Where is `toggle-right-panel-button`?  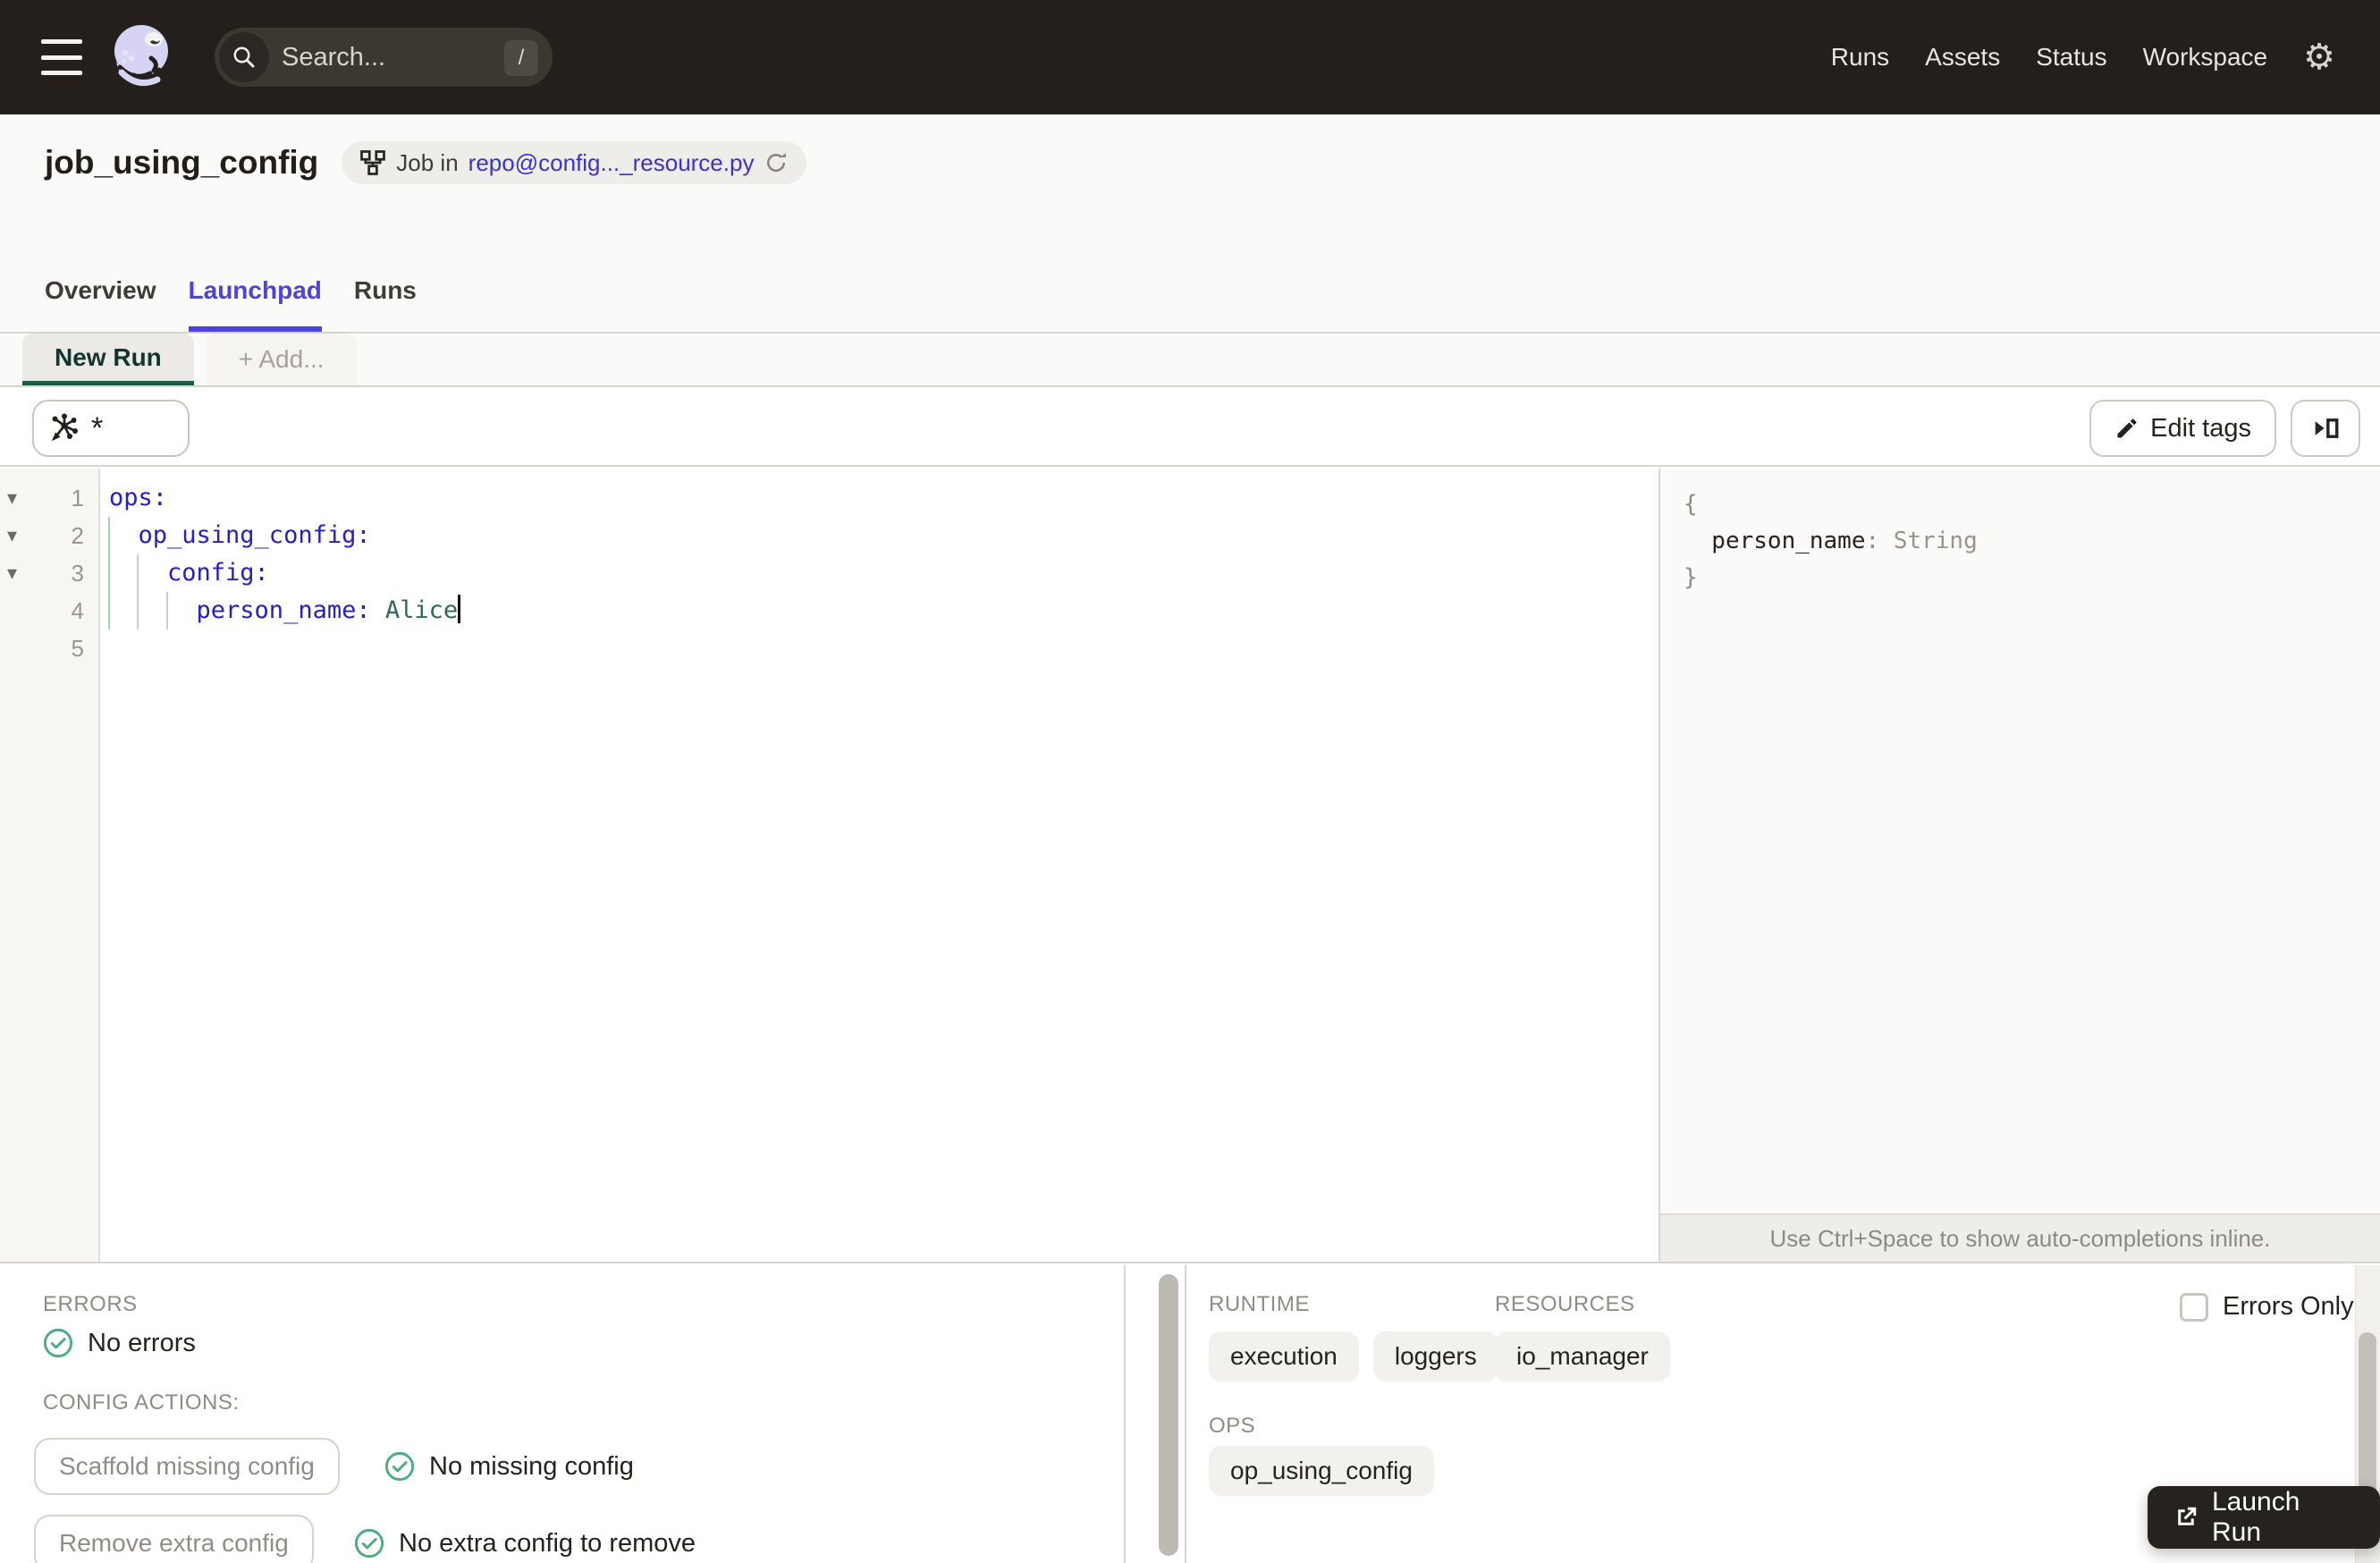 toggle-right-panel-button is located at coordinates (2325, 428).